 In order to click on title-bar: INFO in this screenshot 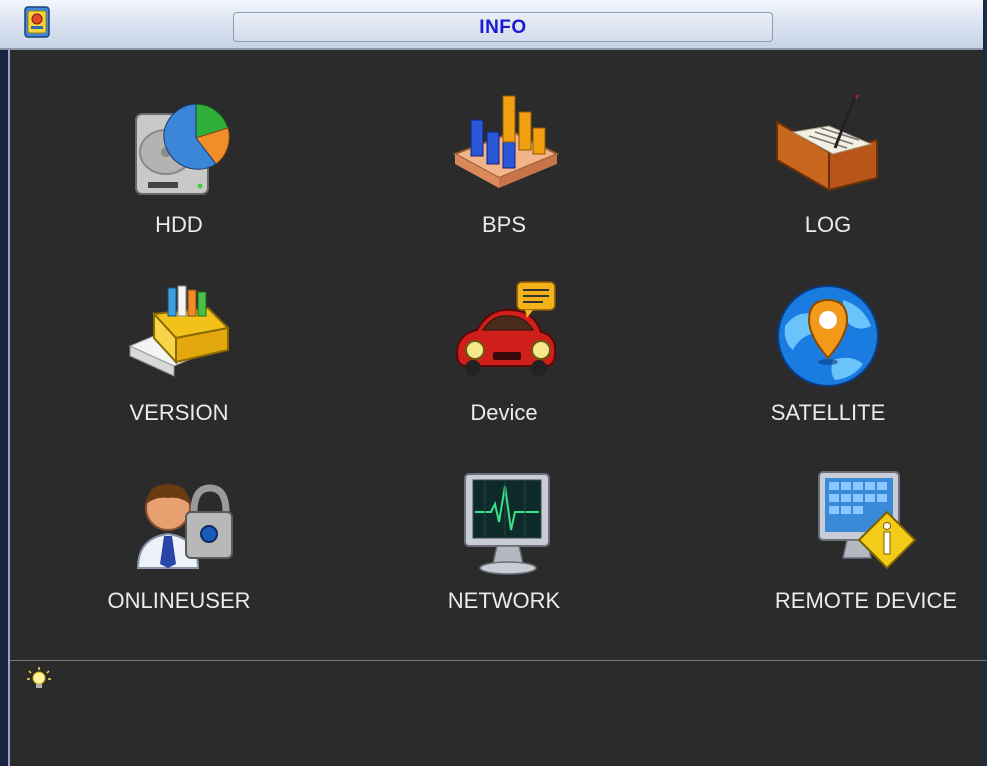, I will do `click(493, 25)`.